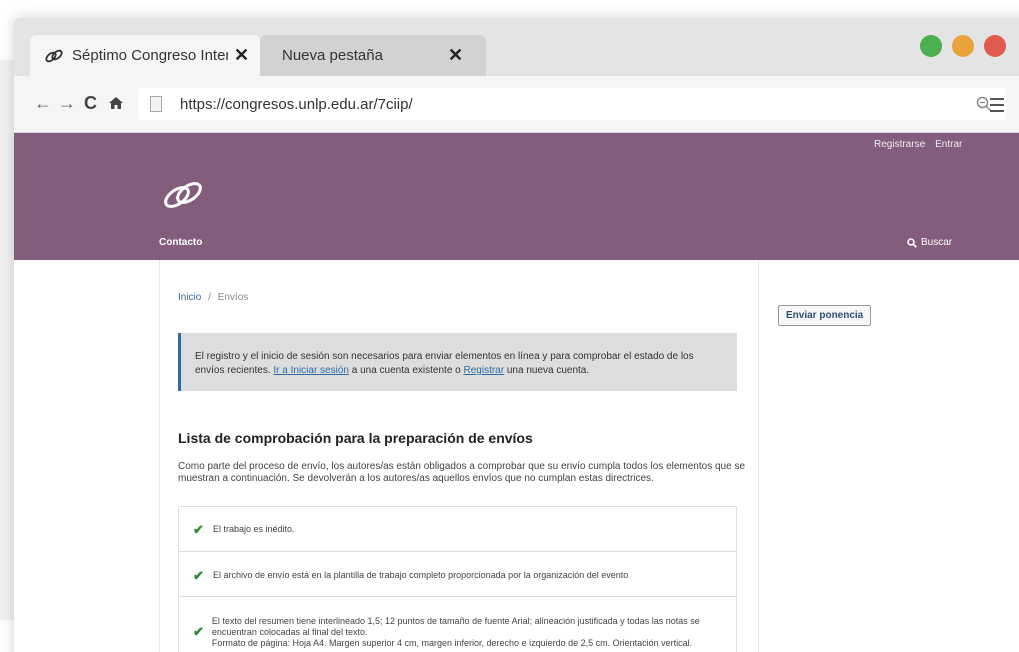 Image resolution: width=1019 pixels, height=652 pixels. I want to click on login-link: Entrar, so click(948, 144).